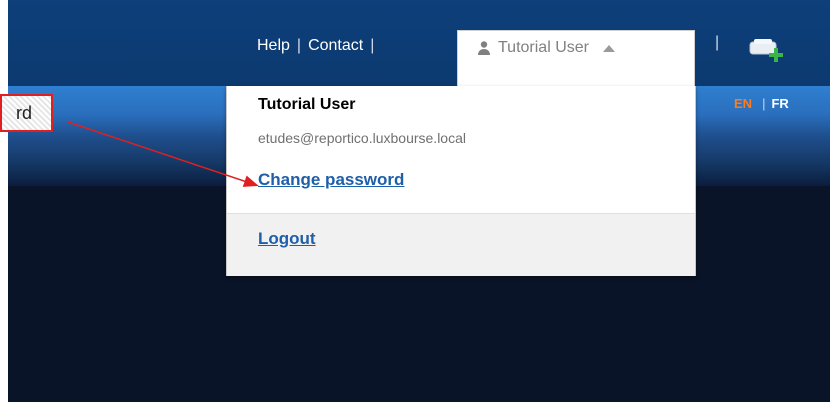  I want to click on top-navigation: Help | Contact |, so click(319, 46).